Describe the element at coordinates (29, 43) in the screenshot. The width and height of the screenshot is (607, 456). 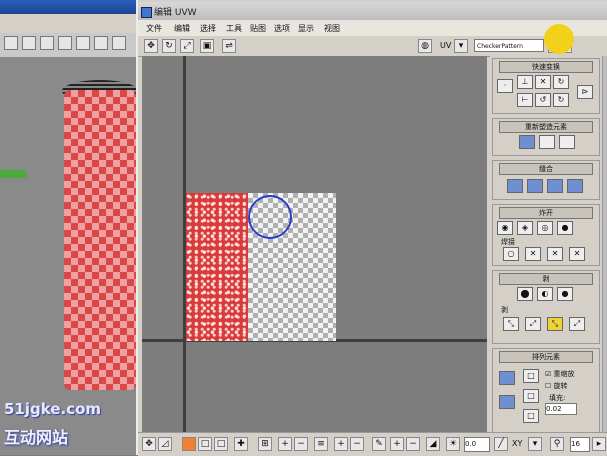
I see `region-select-icon` at that location.